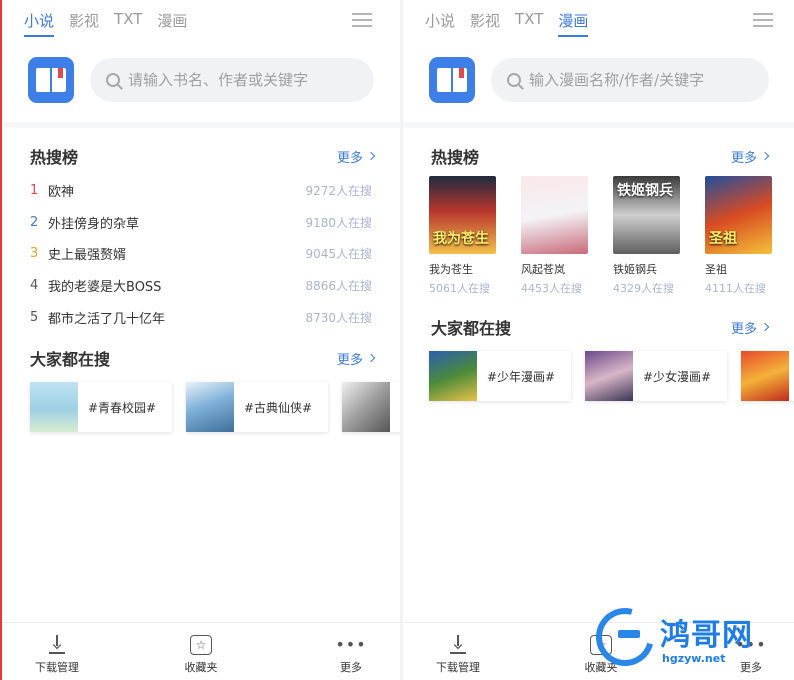 The image size is (794, 680). Describe the element at coordinates (338, 191) in the screenshot. I see `rank-count: 9272人在搜` at that location.